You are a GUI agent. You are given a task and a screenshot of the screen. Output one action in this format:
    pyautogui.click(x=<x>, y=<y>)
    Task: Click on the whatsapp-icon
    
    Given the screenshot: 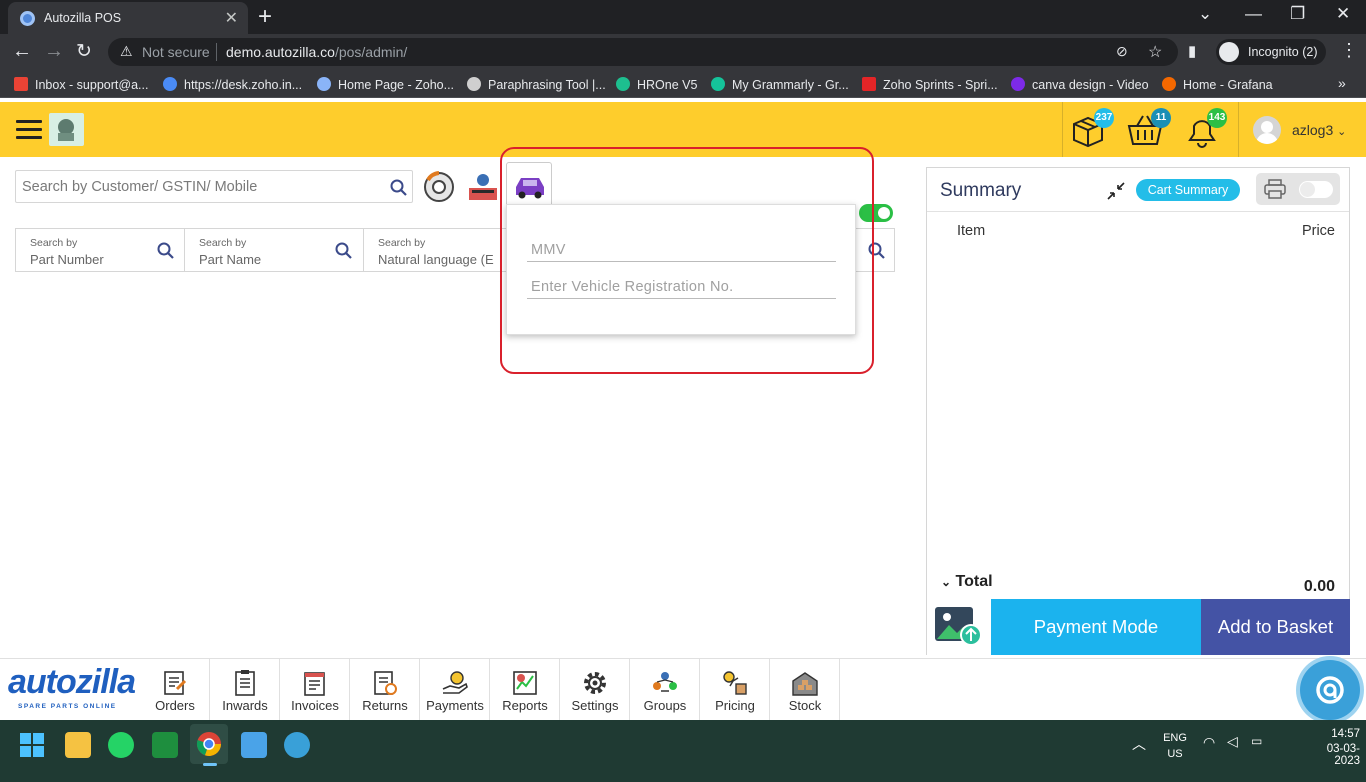 What is the action you would take?
    pyautogui.click(x=121, y=745)
    